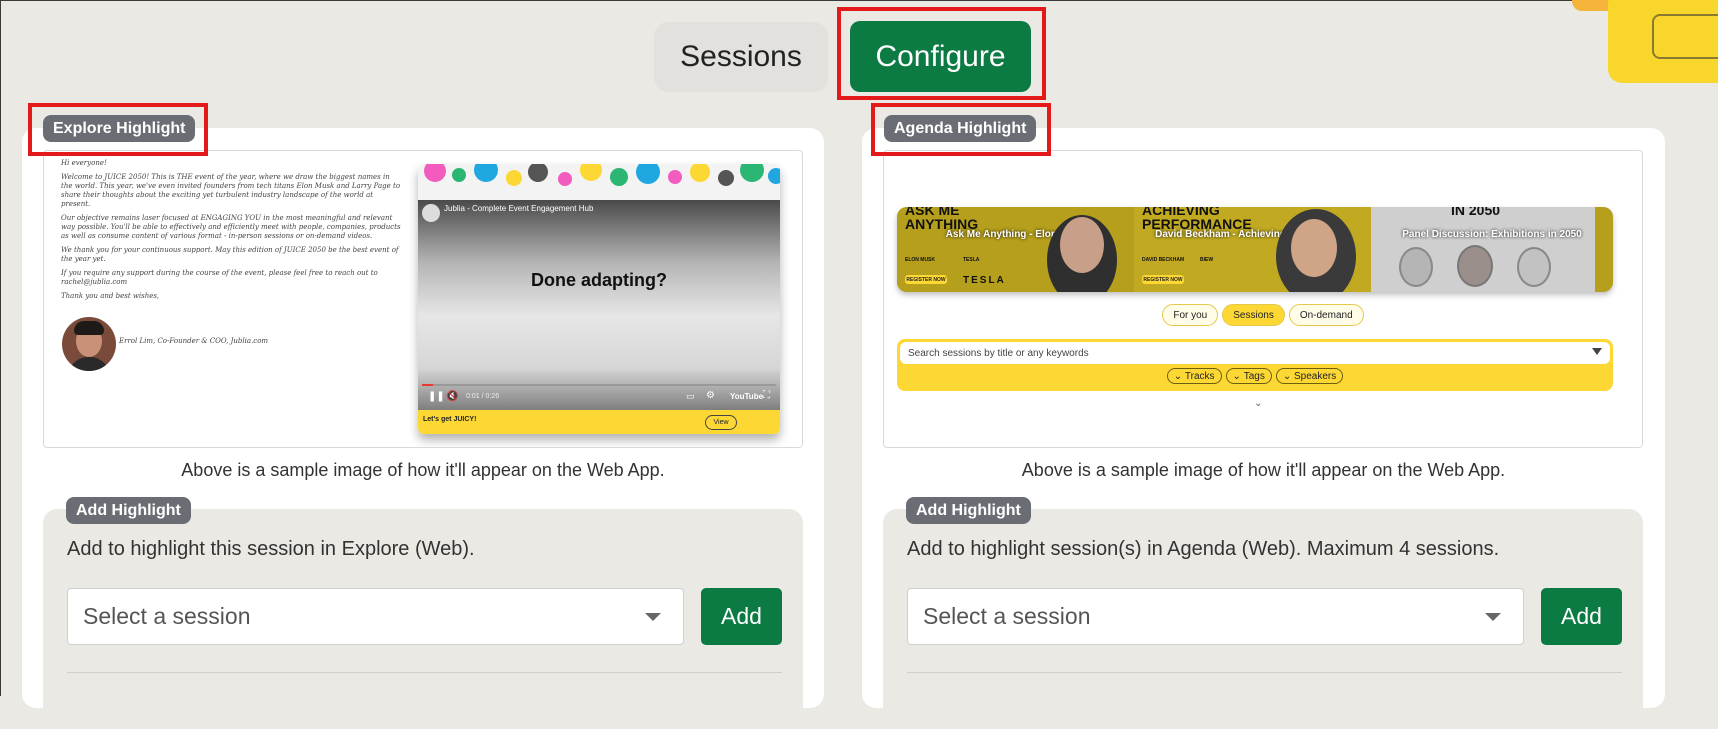  What do you see at coordinates (859, 0) in the screenshot?
I see `frame-top` at bounding box center [859, 0].